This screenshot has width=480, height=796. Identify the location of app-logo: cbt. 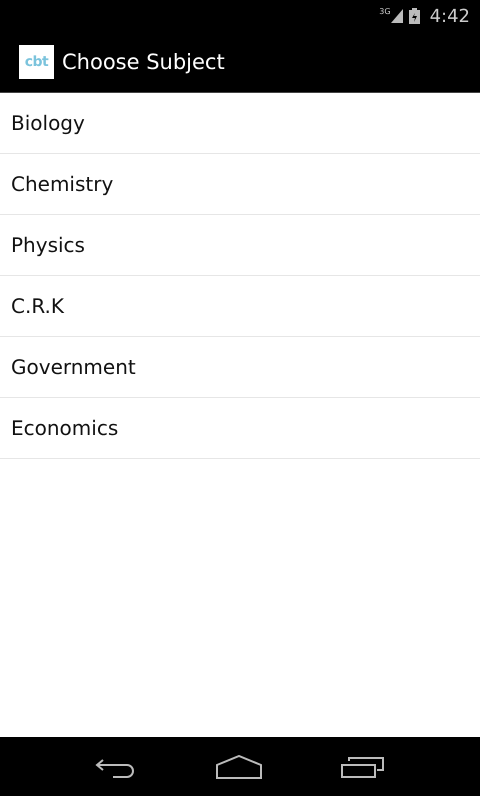
(36, 62).